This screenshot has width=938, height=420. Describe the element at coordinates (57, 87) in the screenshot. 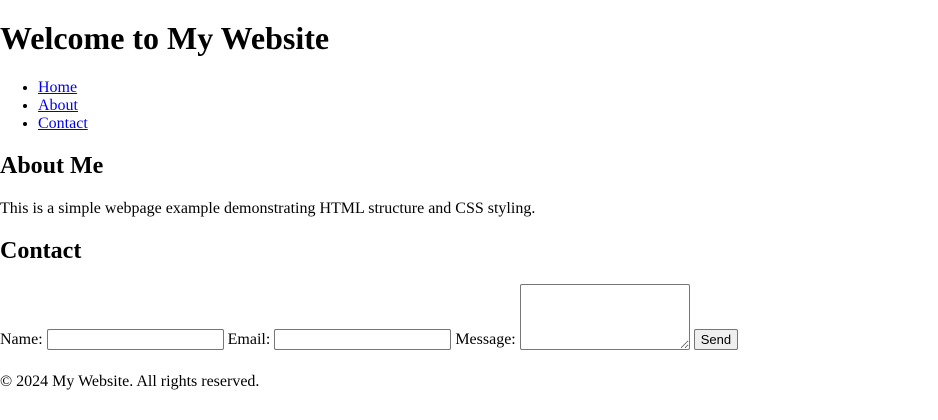

I see `nav-link-home: Home` at that location.